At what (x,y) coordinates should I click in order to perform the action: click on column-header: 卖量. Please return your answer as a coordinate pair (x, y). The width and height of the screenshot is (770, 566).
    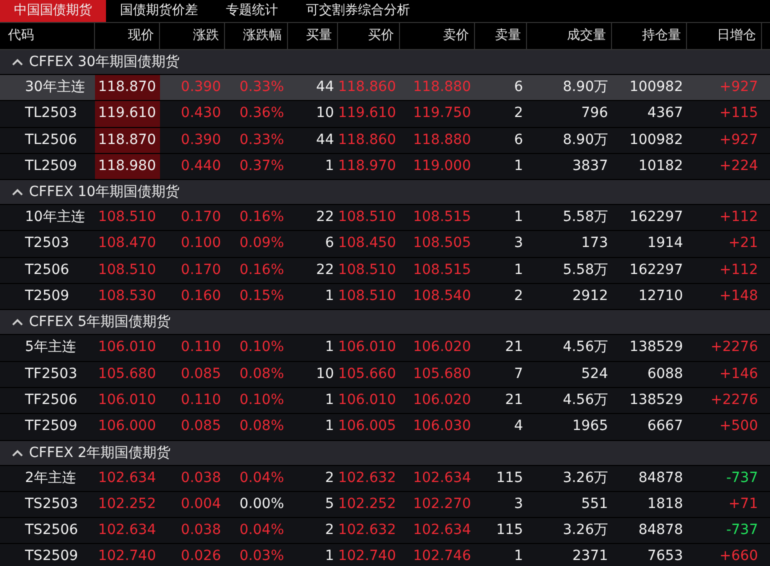
    Looking at the image, I should click on (501, 36).